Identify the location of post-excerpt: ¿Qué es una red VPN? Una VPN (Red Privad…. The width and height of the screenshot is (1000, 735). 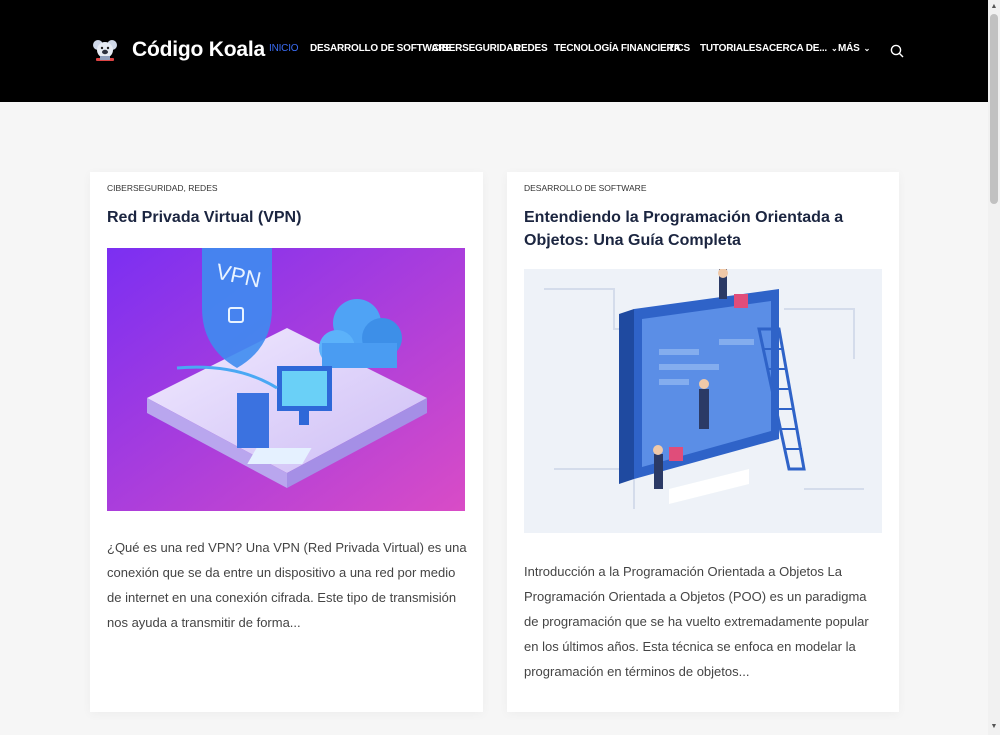
(287, 585).